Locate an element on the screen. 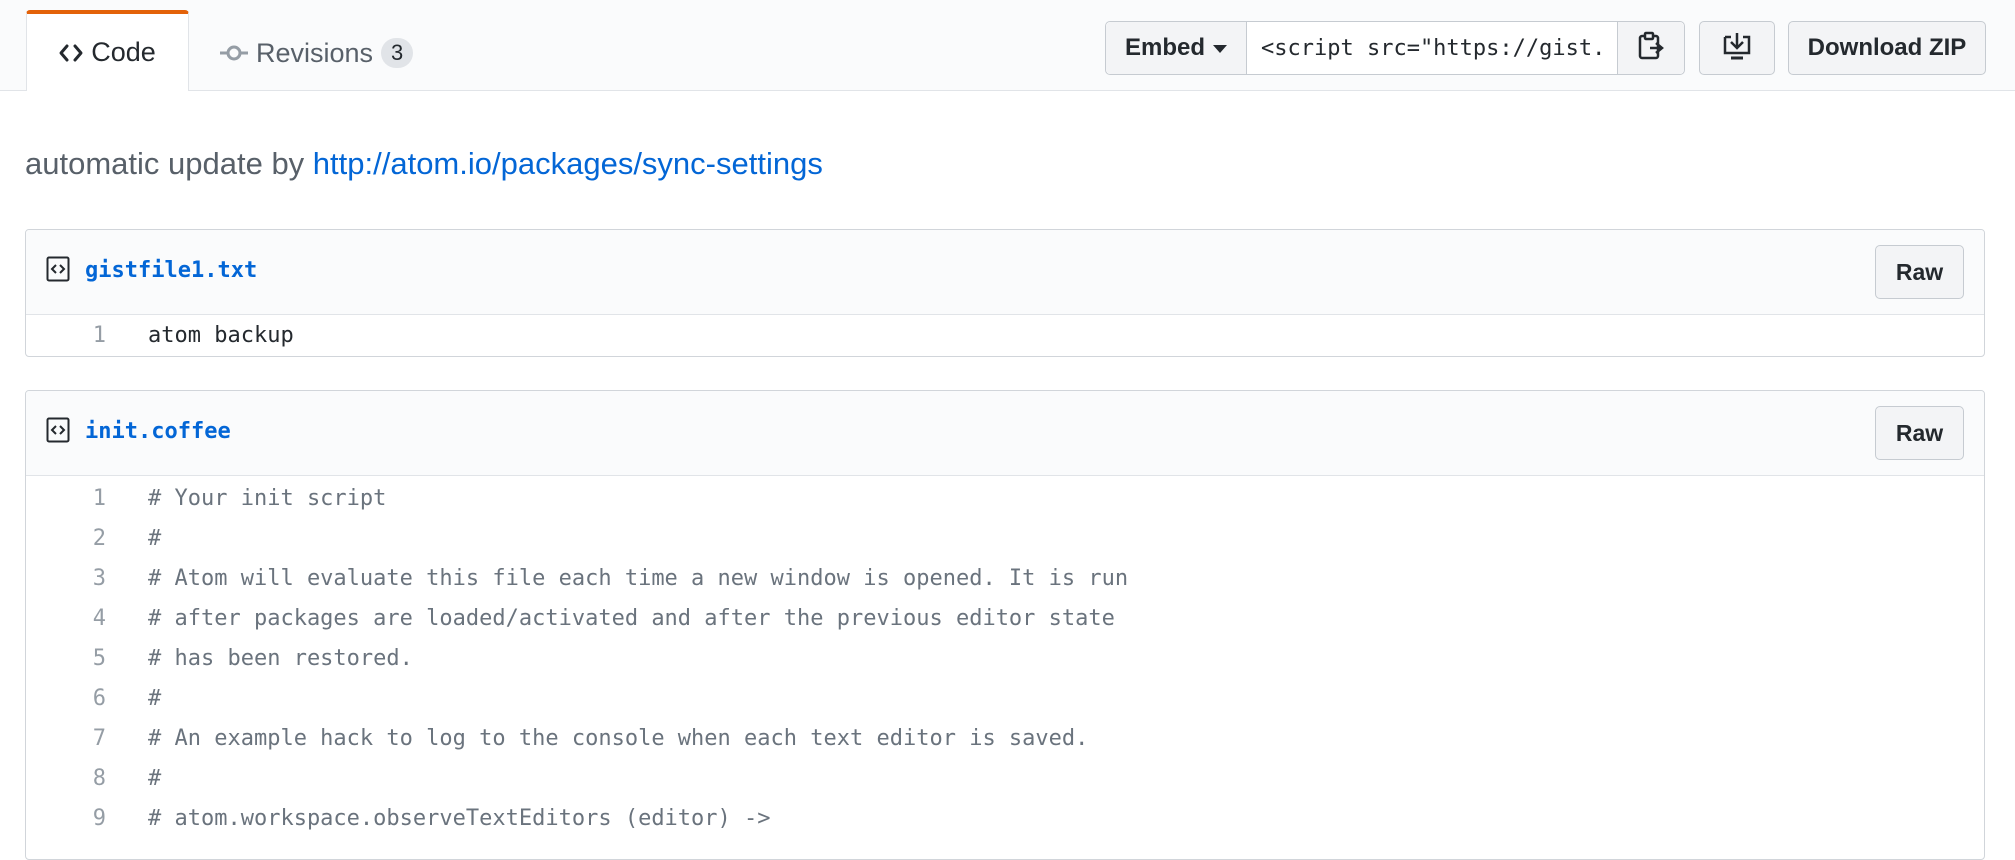 The width and height of the screenshot is (2015, 860). desktop-download-icon is located at coordinates (1737, 48).